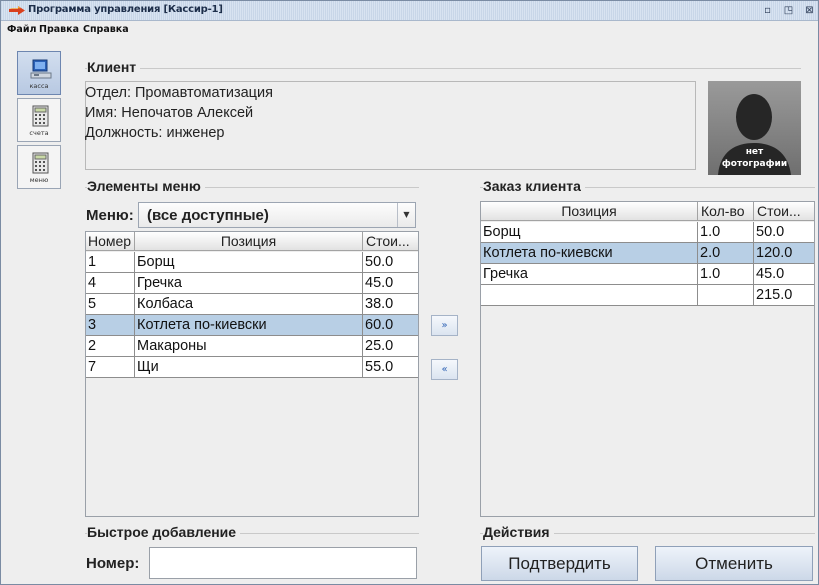 The image size is (819, 585). What do you see at coordinates (114, 67) in the screenshot?
I see `client-group-title: Клиент` at bounding box center [114, 67].